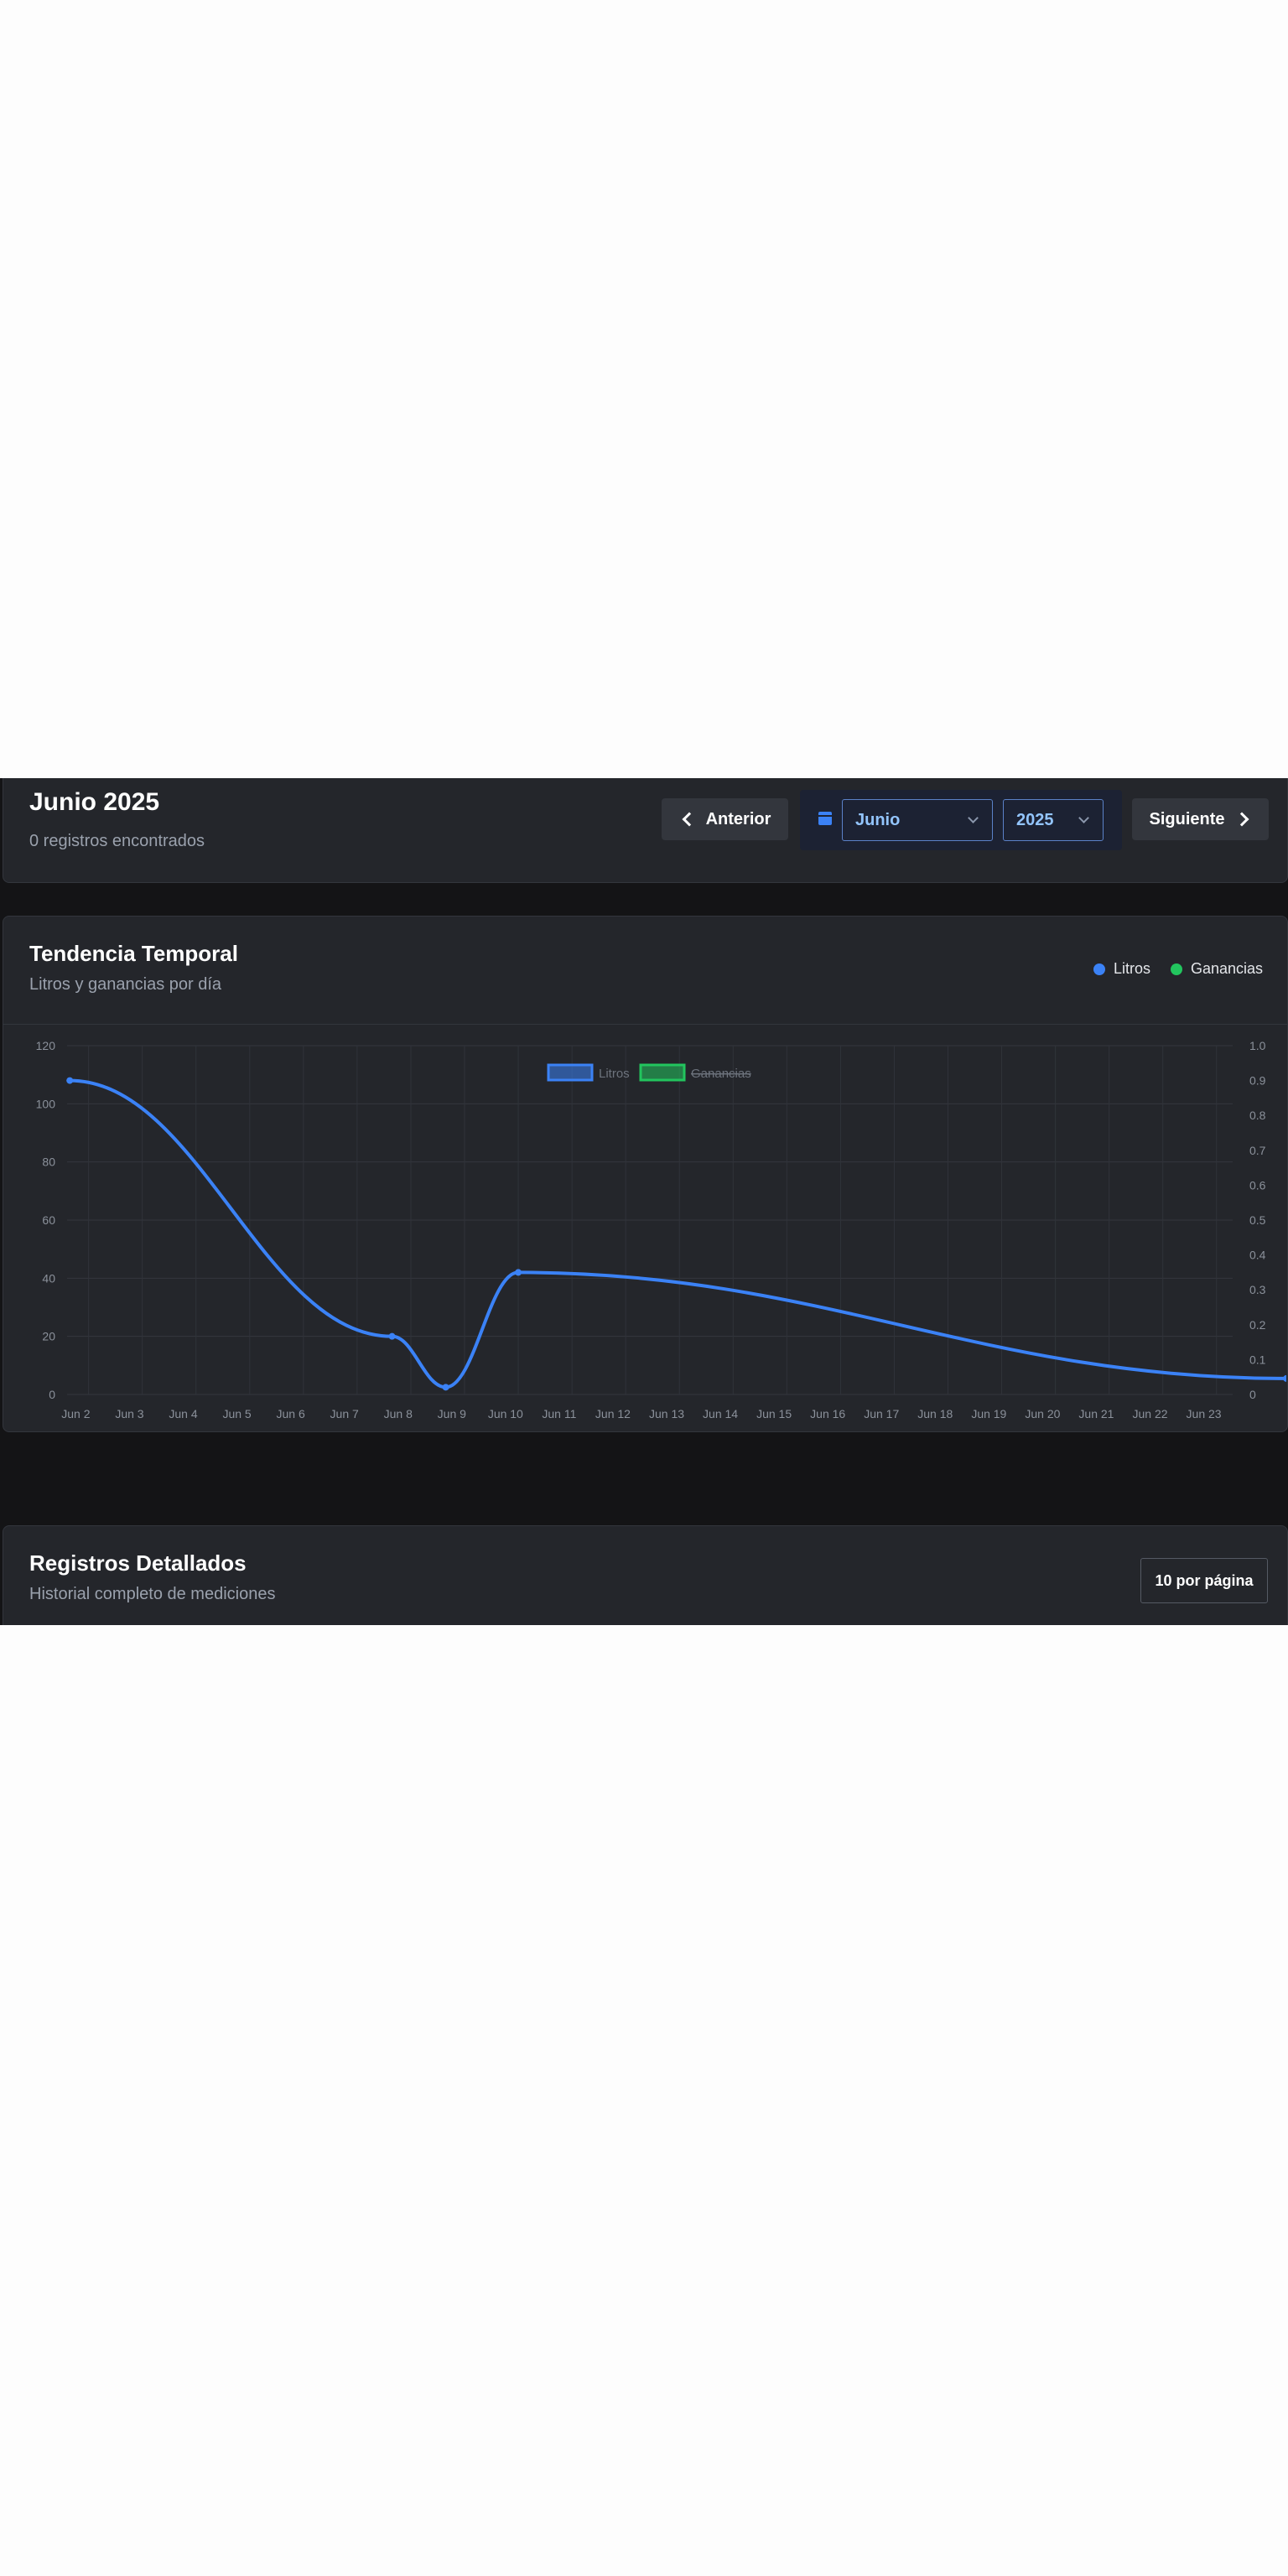 Image resolution: width=1288 pixels, height=2576 pixels. Describe the element at coordinates (1176, 969) in the screenshot. I see `green-dot-icon` at that location.